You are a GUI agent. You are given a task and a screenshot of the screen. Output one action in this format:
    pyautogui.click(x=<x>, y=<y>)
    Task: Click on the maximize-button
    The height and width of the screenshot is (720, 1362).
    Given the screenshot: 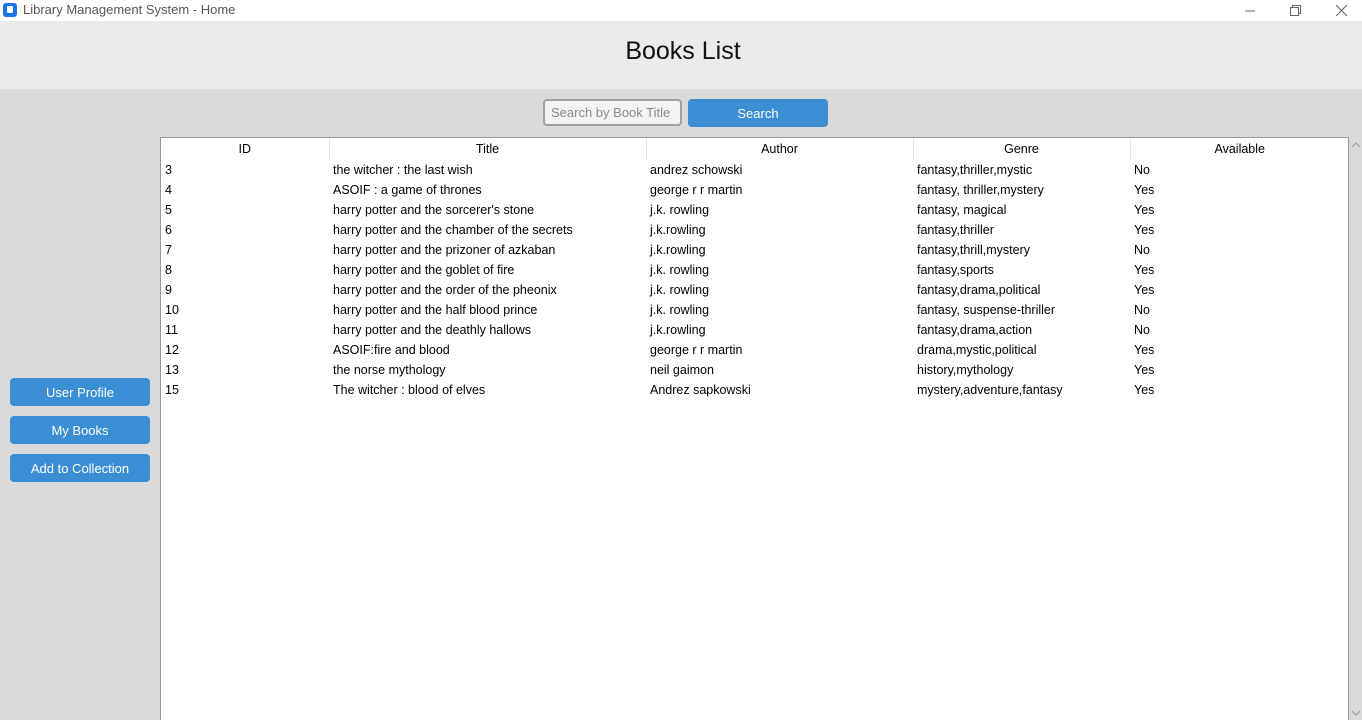 What is the action you would take?
    pyautogui.click(x=1295, y=10)
    